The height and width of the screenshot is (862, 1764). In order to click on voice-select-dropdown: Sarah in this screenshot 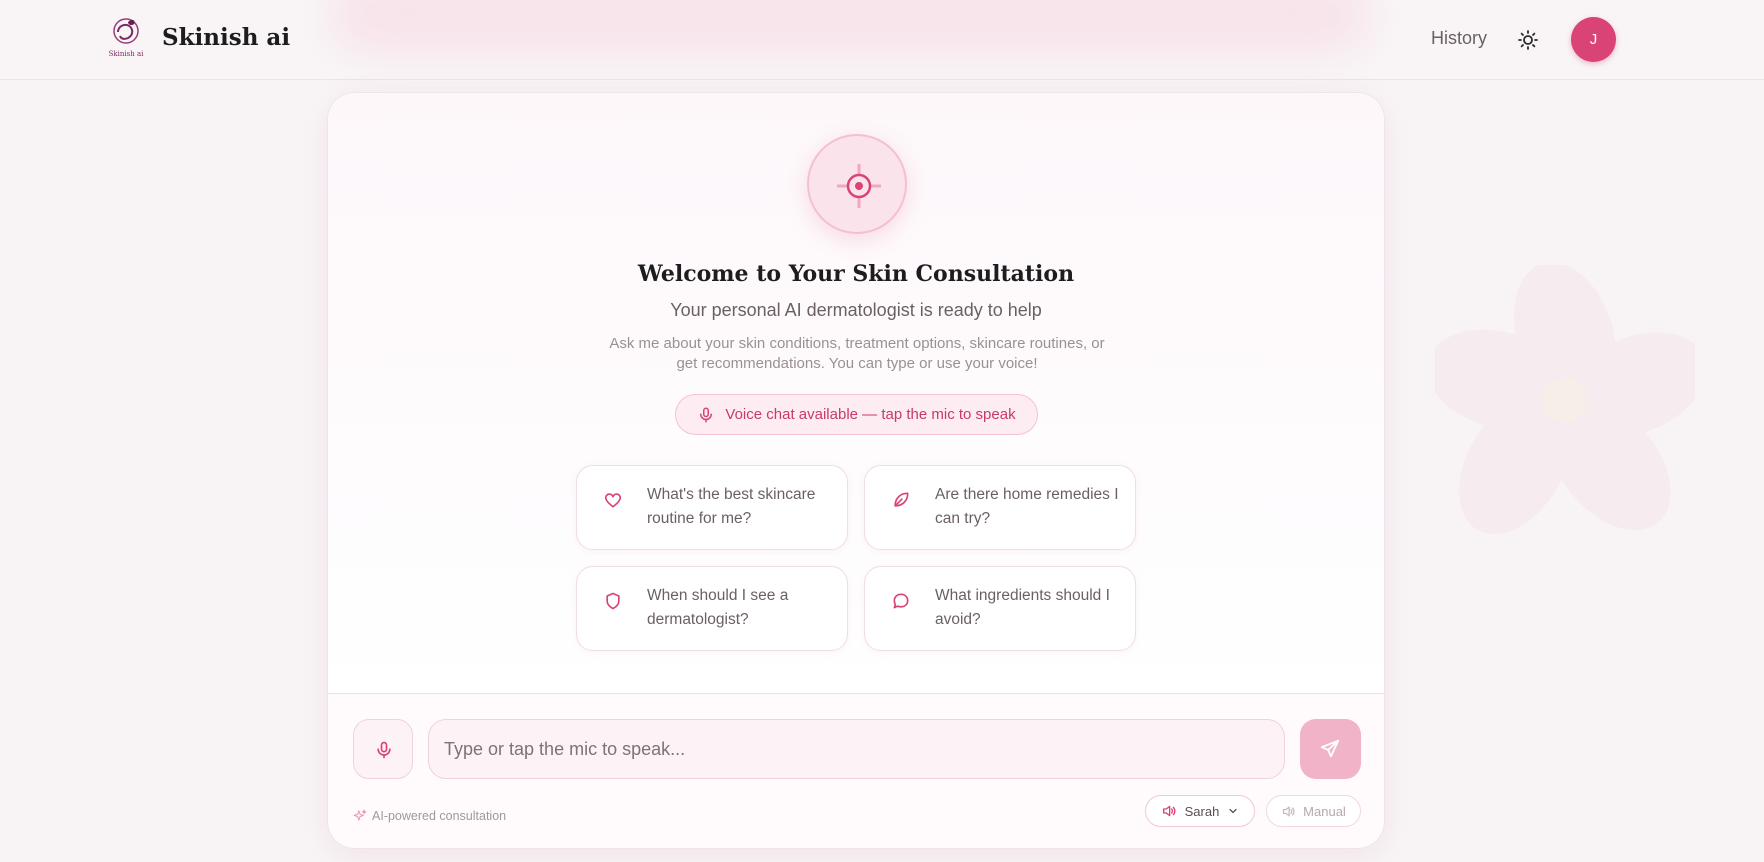, I will do `click(1200, 811)`.